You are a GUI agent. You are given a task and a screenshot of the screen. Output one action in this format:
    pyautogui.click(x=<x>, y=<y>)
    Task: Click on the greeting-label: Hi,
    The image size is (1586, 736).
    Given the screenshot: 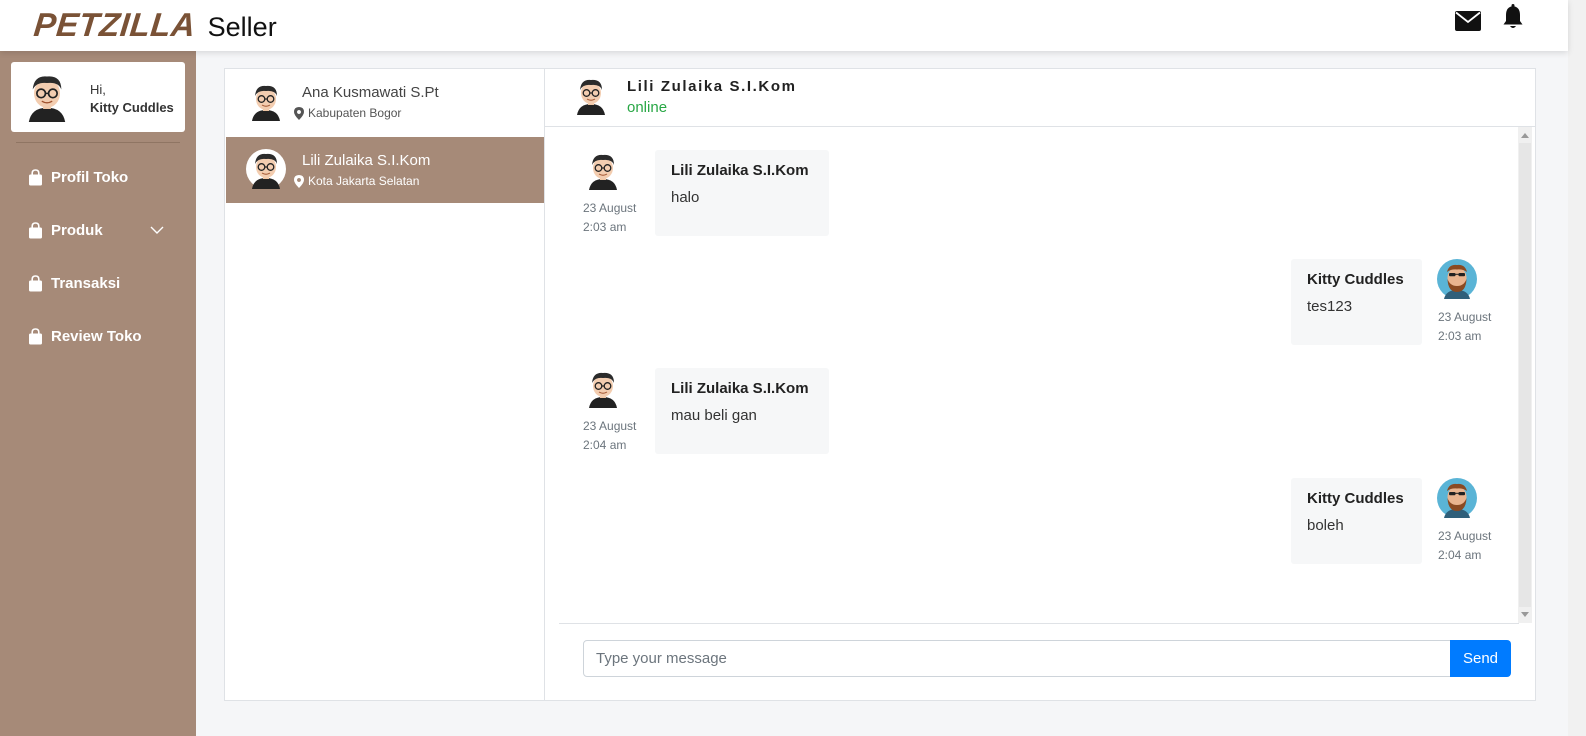 What is the action you would take?
    pyautogui.click(x=98, y=89)
    